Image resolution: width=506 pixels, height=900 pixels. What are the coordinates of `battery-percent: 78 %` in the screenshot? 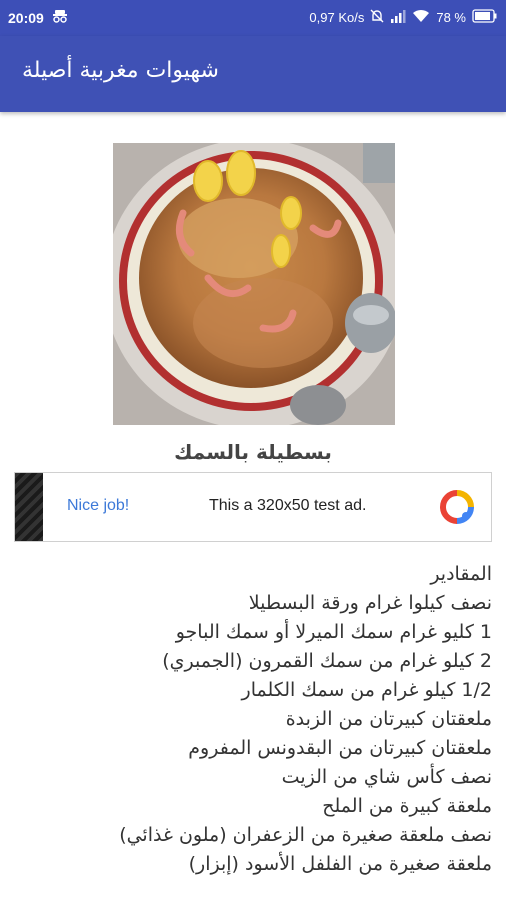 It's located at (451, 17).